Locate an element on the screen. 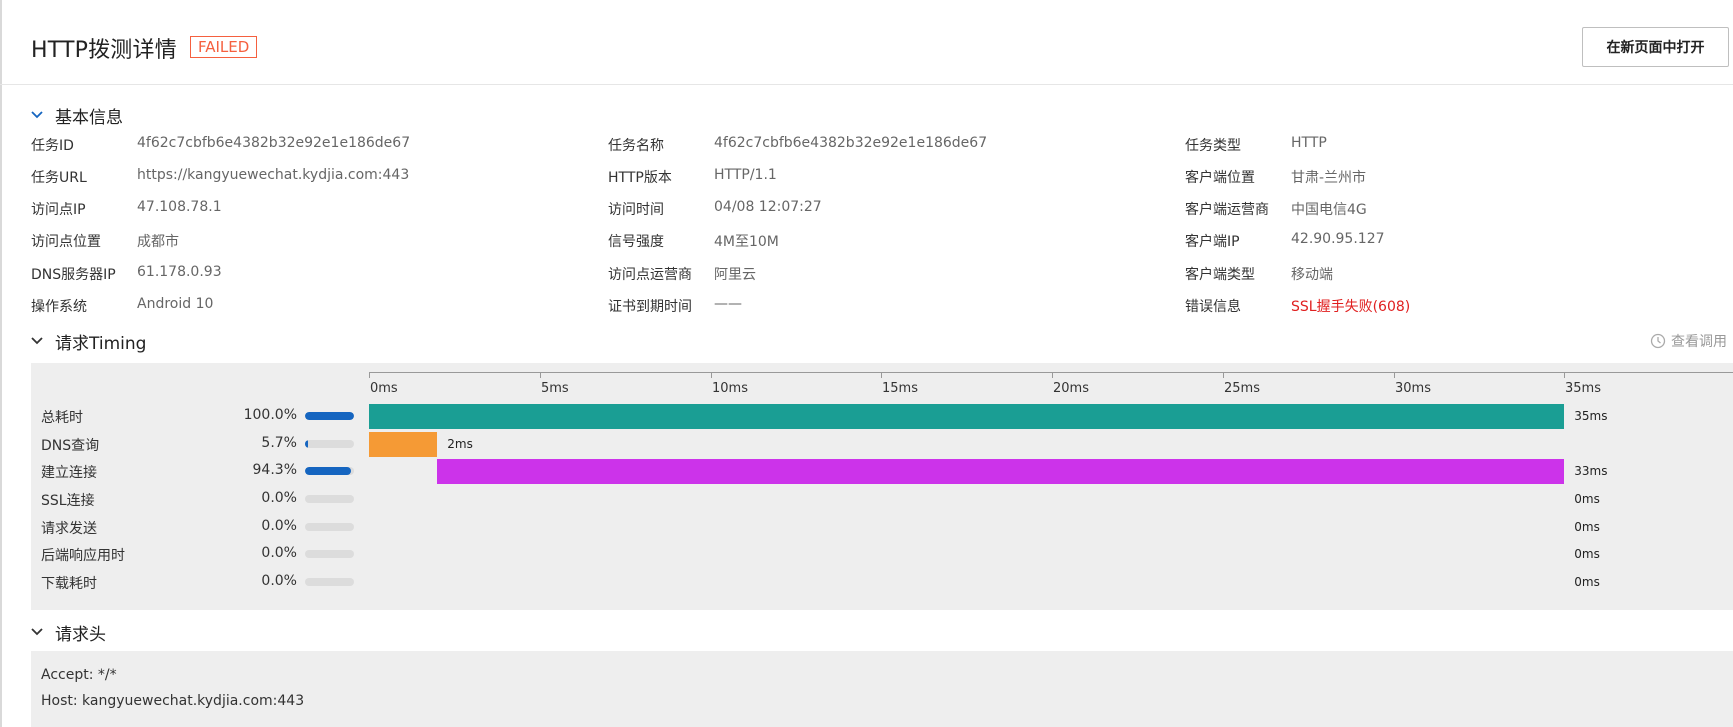  info-label: 任务URL is located at coordinates (59, 178).